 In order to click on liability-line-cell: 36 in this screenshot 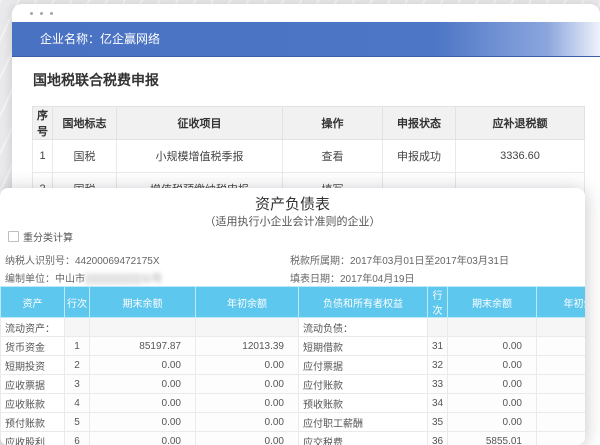, I will do `click(437, 438)`.